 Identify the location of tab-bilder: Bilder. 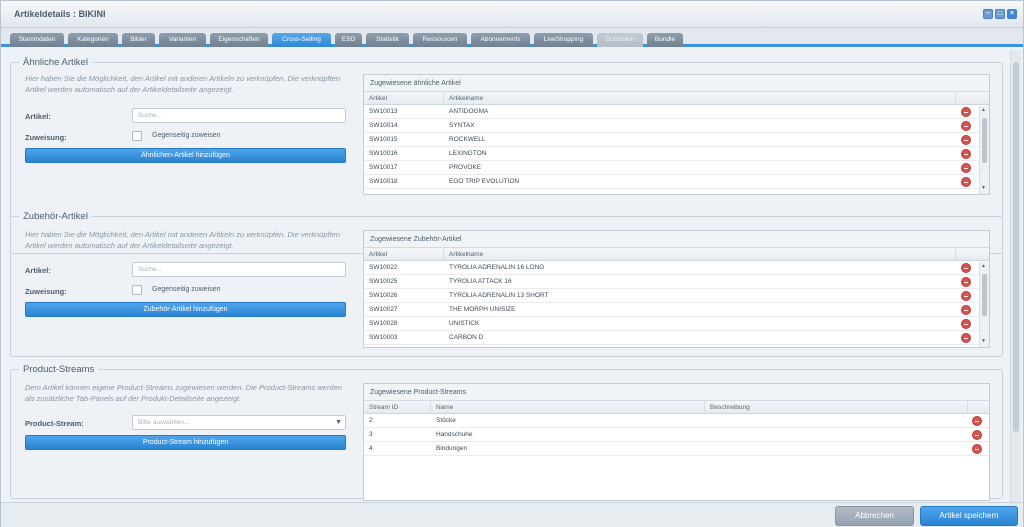
(138, 40).